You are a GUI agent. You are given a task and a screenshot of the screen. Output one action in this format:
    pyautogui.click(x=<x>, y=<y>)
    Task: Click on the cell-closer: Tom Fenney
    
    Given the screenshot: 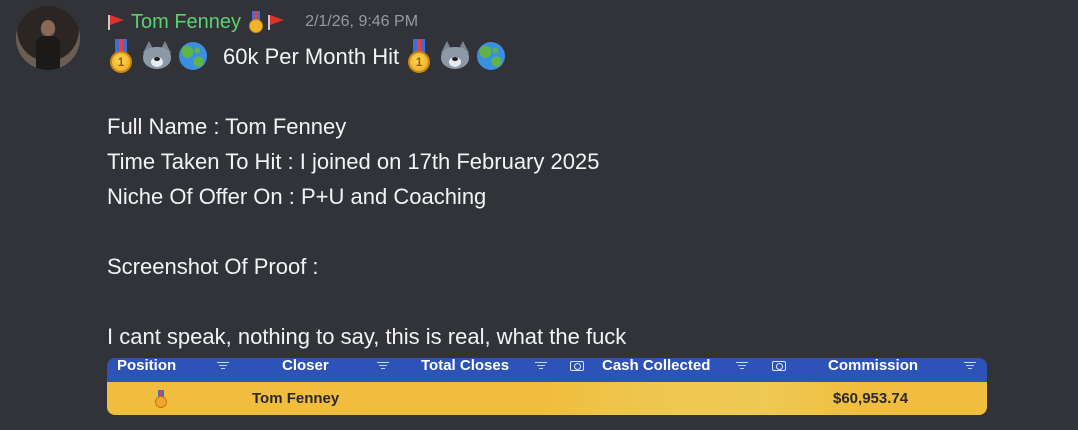 What is the action you would take?
    pyautogui.click(x=296, y=398)
    